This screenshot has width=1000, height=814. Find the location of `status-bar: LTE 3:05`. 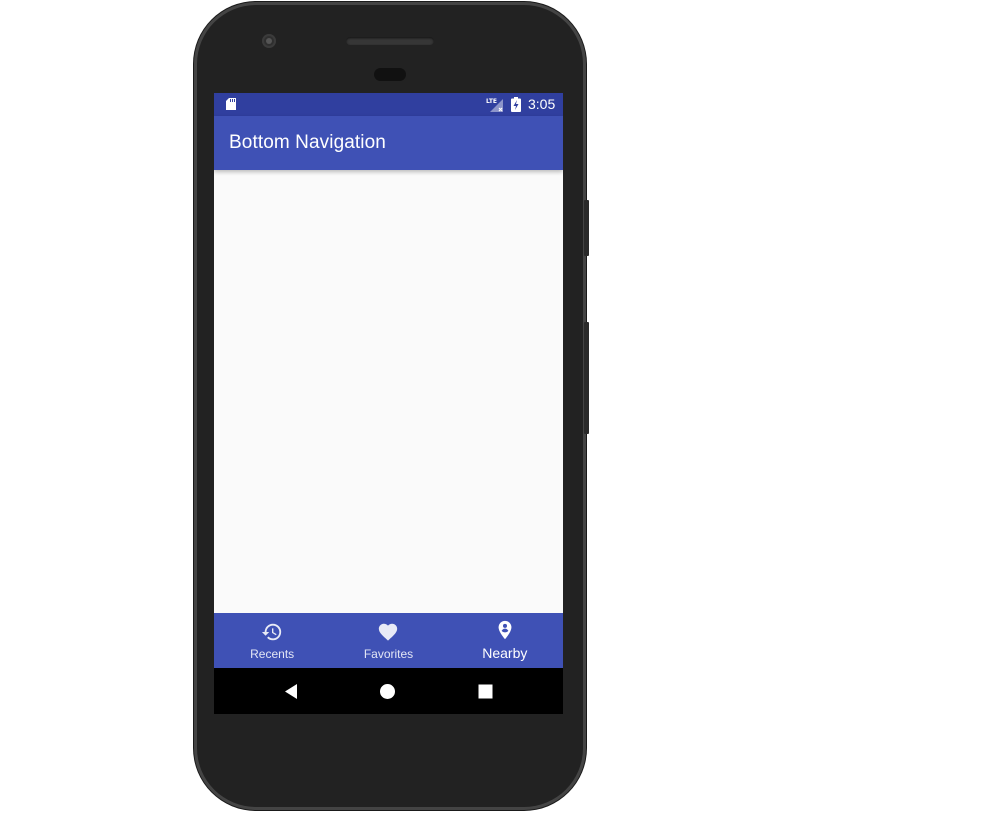

status-bar: LTE 3:05 is located at coordinates (388, 104).